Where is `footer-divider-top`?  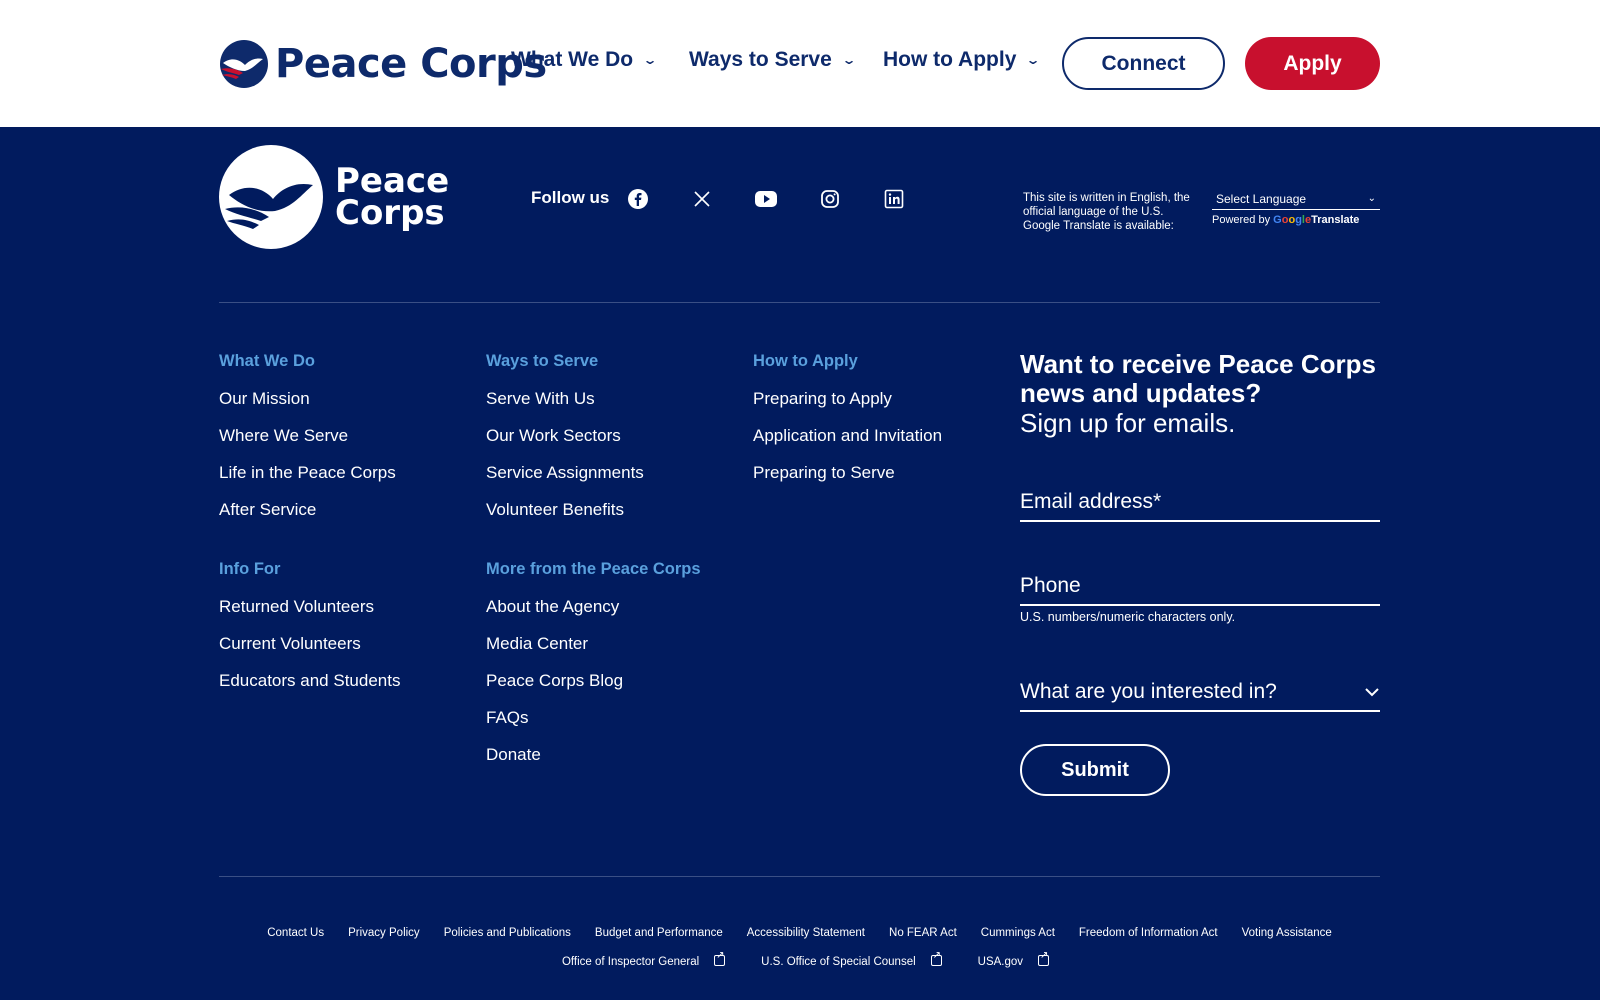
footer-divider-top is located at coordinates (799, 302).